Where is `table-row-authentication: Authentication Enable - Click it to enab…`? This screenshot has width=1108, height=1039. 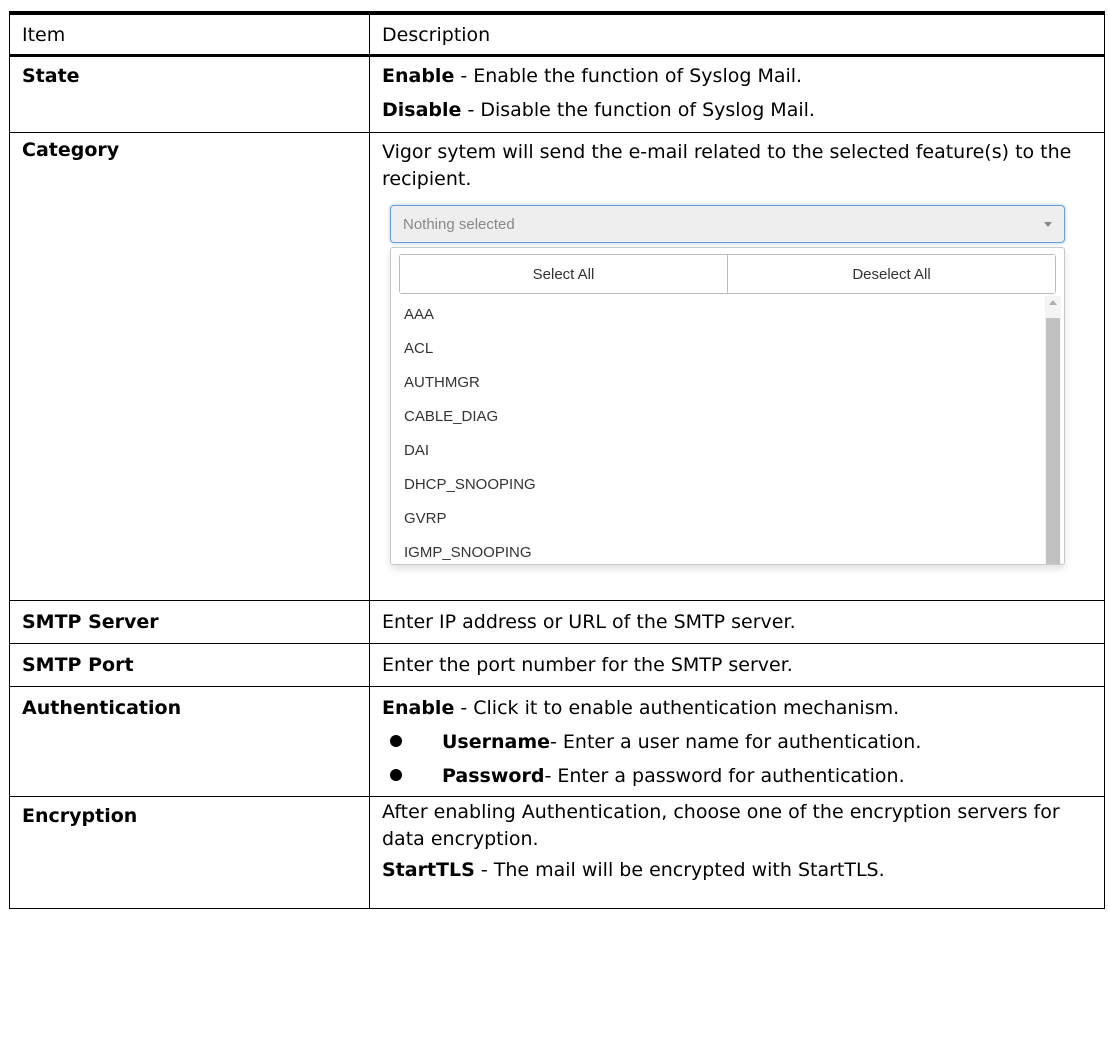 table-row-authentication: Authentication Enable - Click it to enab… is located at coordinates (557, 741).